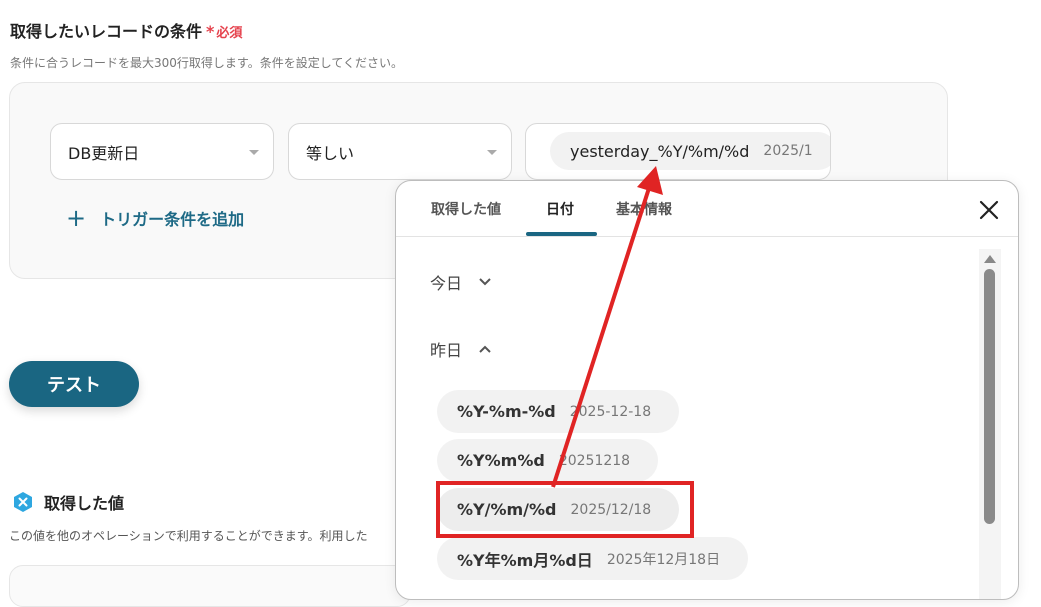 Image resolution: width=1041 pixels, height=607 pixels. What do you see at coordinates (660, 151) in the screenshot?
I see `value-chip-key: yesterday_%Y/%m/%d` at bounding box center [660, 151].